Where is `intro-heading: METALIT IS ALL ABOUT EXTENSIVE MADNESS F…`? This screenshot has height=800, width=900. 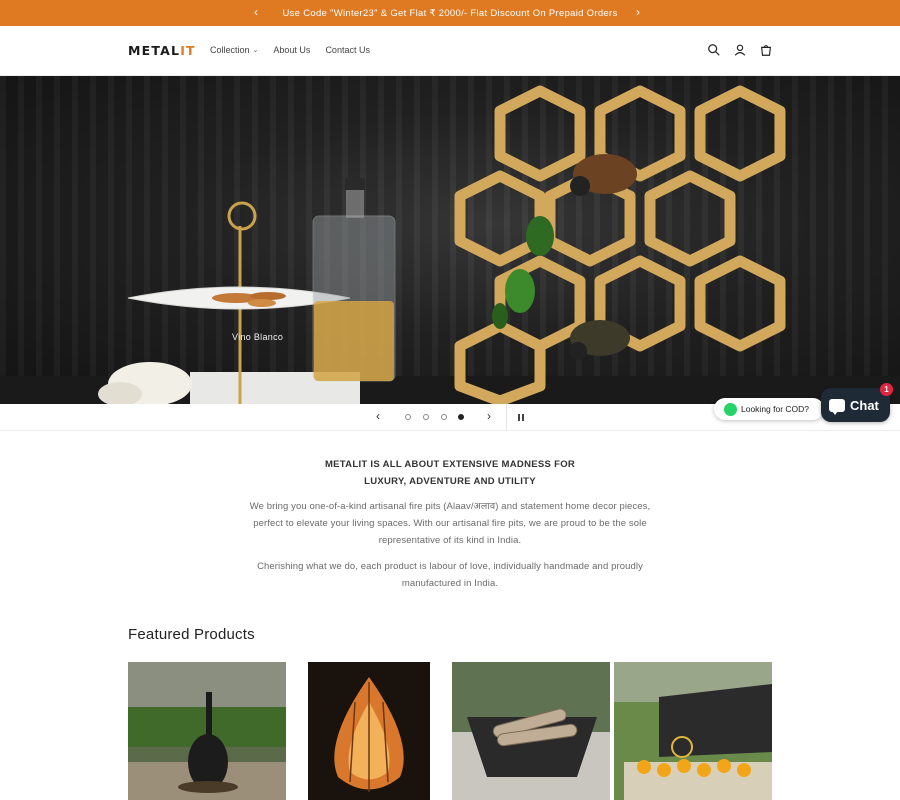
intro-heading: METALIT IS ALL ABOUT EXTENSIVE MADNESS F… is located at coordinates (450, 473).